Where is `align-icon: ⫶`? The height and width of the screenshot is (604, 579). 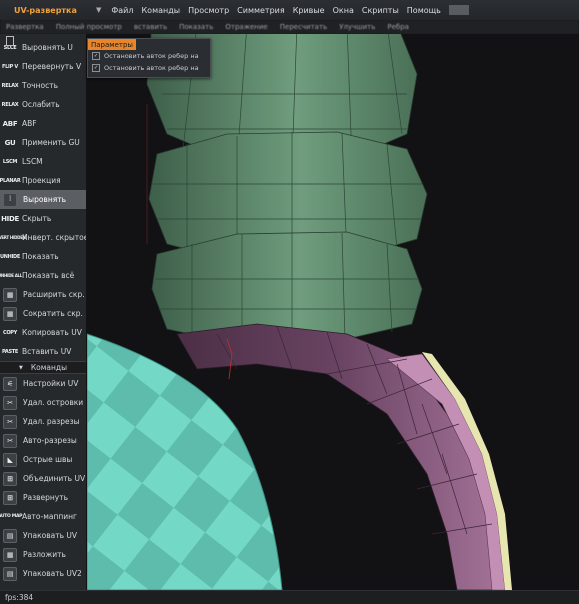
align-icon: ⫶ is located at coordinates (10, 199).